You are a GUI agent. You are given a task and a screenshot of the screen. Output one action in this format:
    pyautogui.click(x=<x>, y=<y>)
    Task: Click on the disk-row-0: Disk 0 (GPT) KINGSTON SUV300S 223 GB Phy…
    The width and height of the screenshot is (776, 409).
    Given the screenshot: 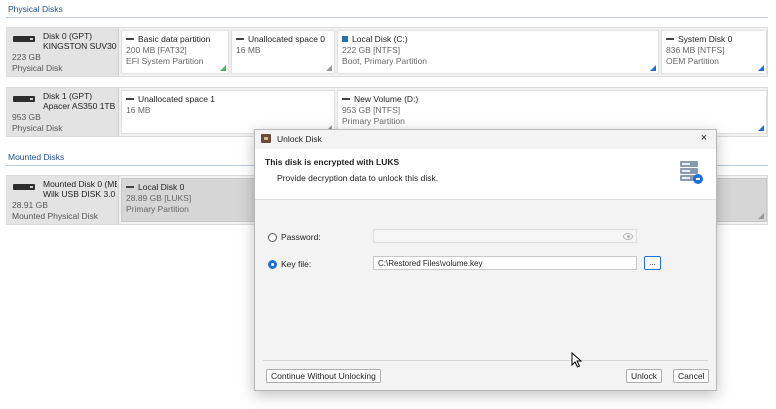 What is the action you would take?
    pyautogui.click(x=387, y=52)
    